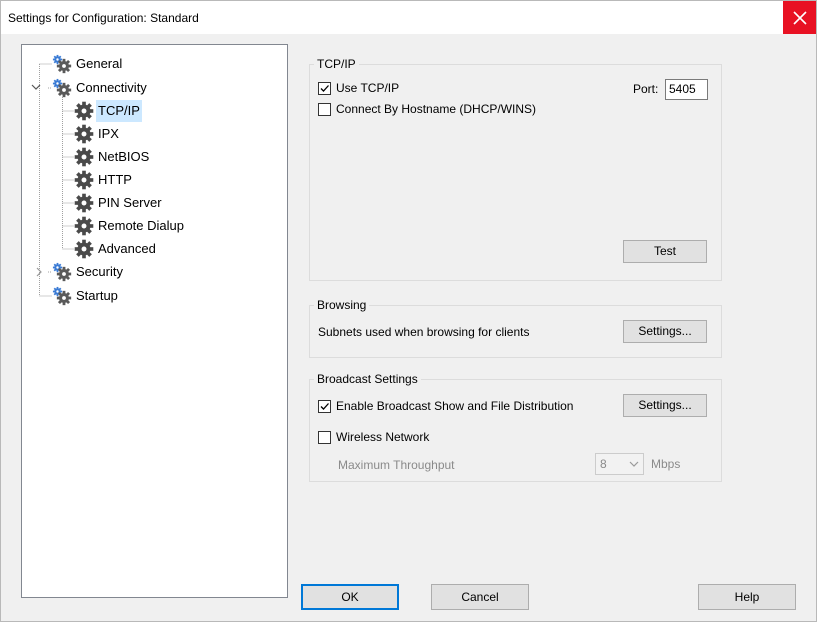  What do you see at coordinates (436, 109) in the screenshot?
I see `connect-by-hostname-label: Connect By Hostname (DHCP/WINS)` at bounding box center [436, 109].